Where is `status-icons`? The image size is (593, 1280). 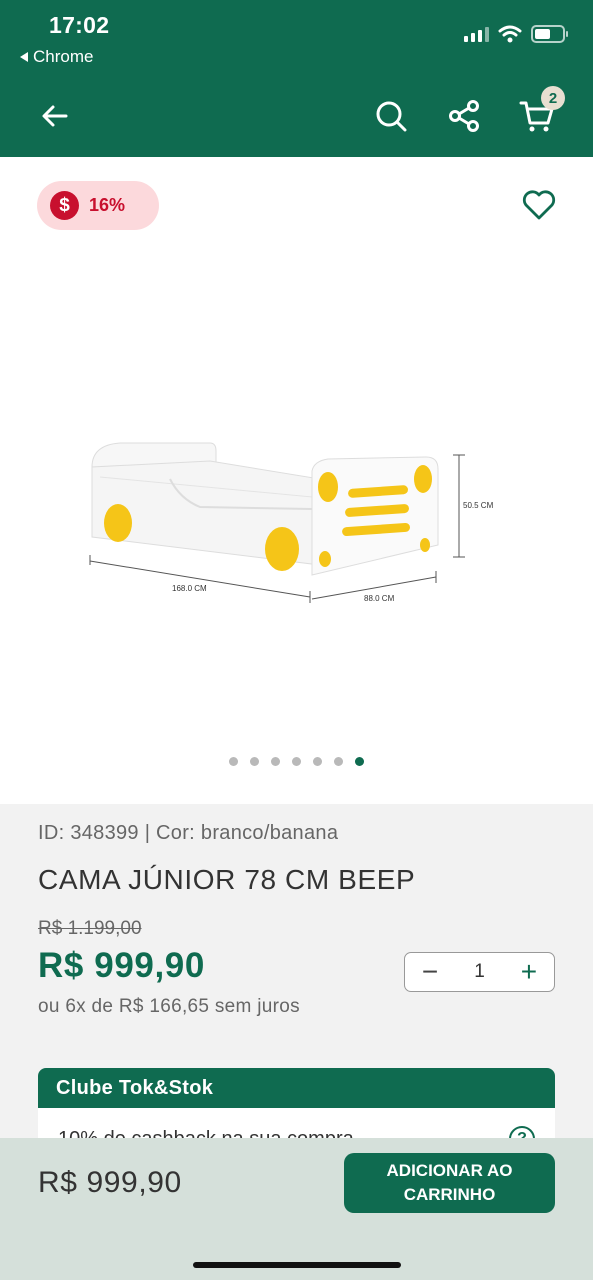
status-icons is located at coordinates (516, 34).